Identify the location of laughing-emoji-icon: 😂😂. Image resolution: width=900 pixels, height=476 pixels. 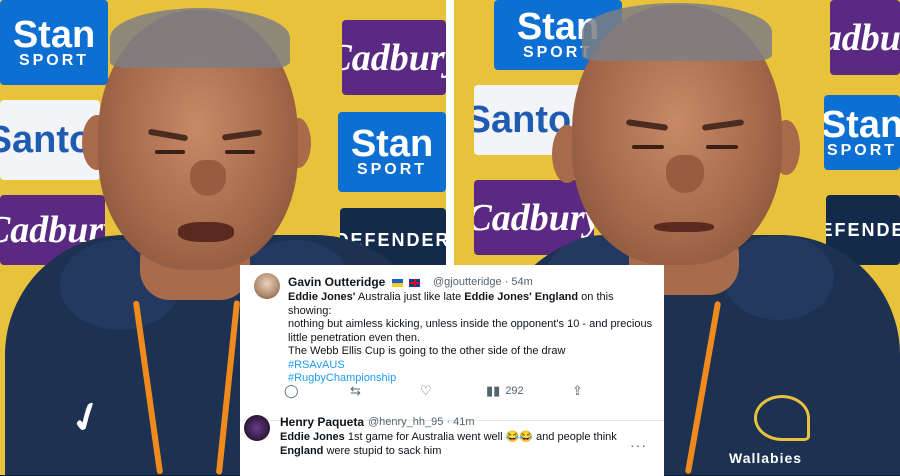
(519, 437).